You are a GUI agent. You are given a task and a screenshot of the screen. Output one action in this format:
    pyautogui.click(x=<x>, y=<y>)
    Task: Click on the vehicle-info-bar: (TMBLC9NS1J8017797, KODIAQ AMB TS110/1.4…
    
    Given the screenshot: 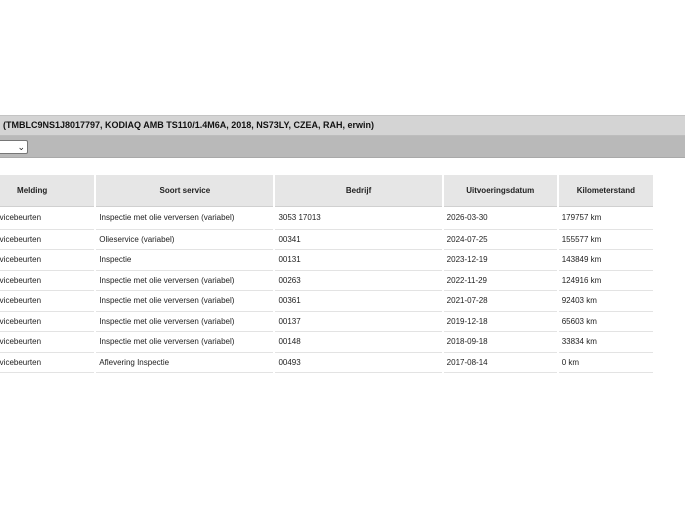 What is the action you would take?
    pyautogui.click(x=342, y=125)
    